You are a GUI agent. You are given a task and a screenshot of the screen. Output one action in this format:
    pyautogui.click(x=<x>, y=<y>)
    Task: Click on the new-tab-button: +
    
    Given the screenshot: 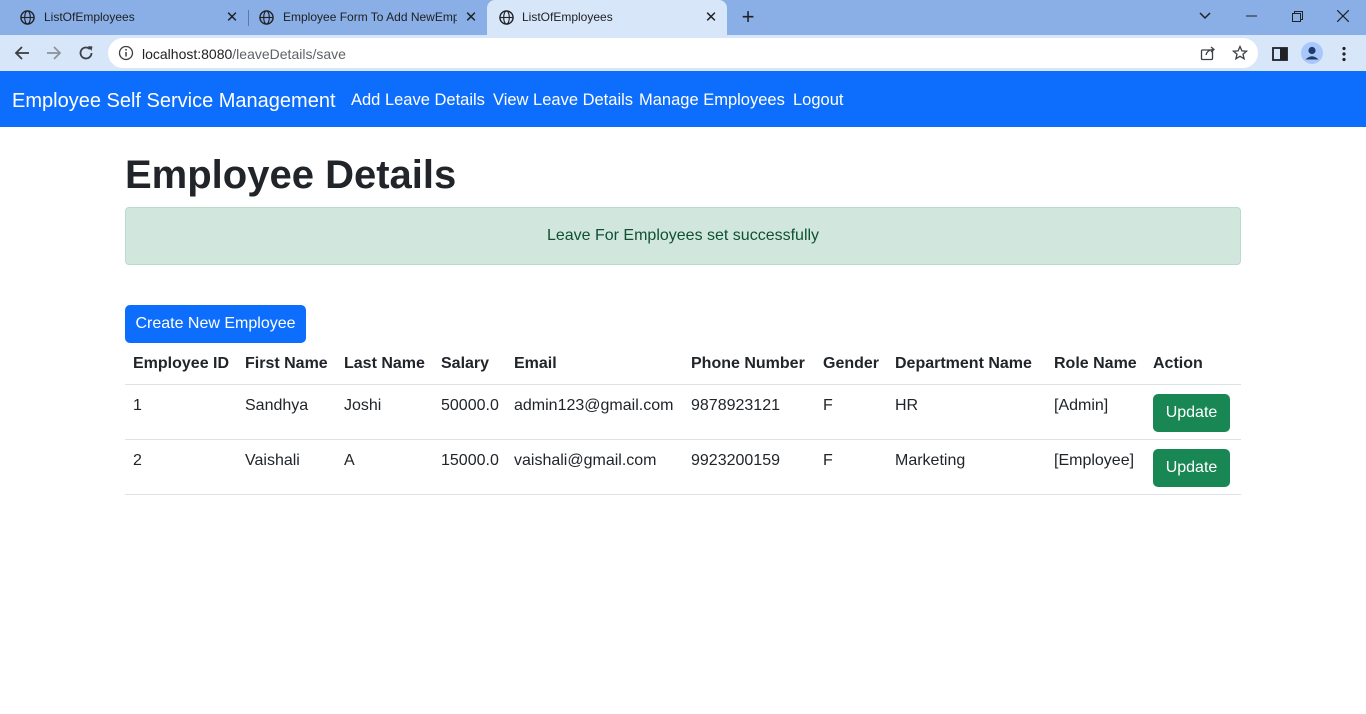 What is the action you would take?
    pyautogui.click(x=748, y=18)
    